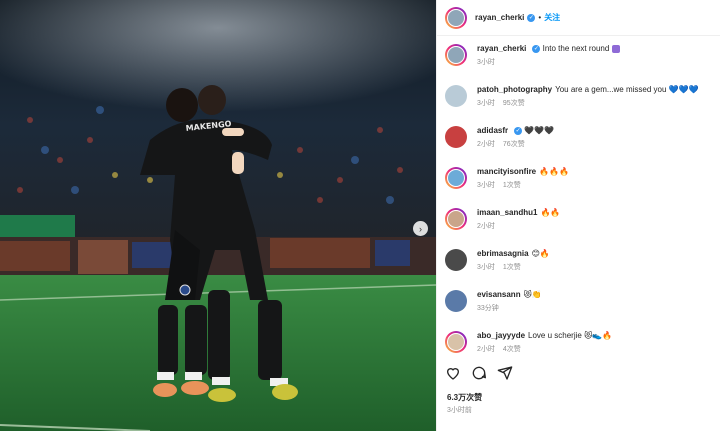  I want to click on like-count: 6.3万次赞, so click(464, 397).